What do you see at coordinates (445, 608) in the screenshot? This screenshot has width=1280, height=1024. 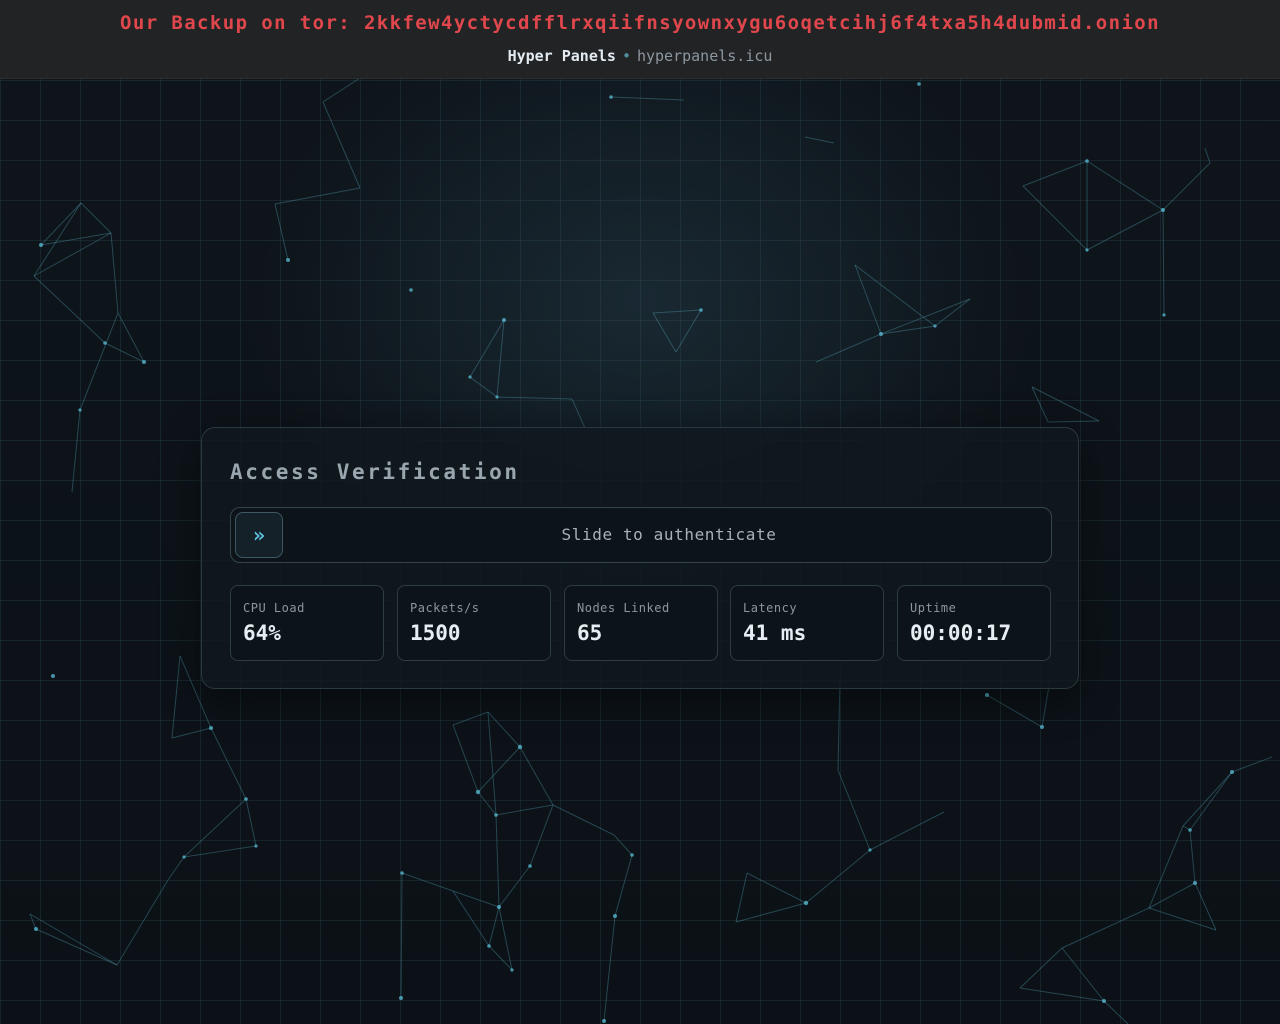 I see `stat-label: Packets/s` at bounding box center [445, 608].